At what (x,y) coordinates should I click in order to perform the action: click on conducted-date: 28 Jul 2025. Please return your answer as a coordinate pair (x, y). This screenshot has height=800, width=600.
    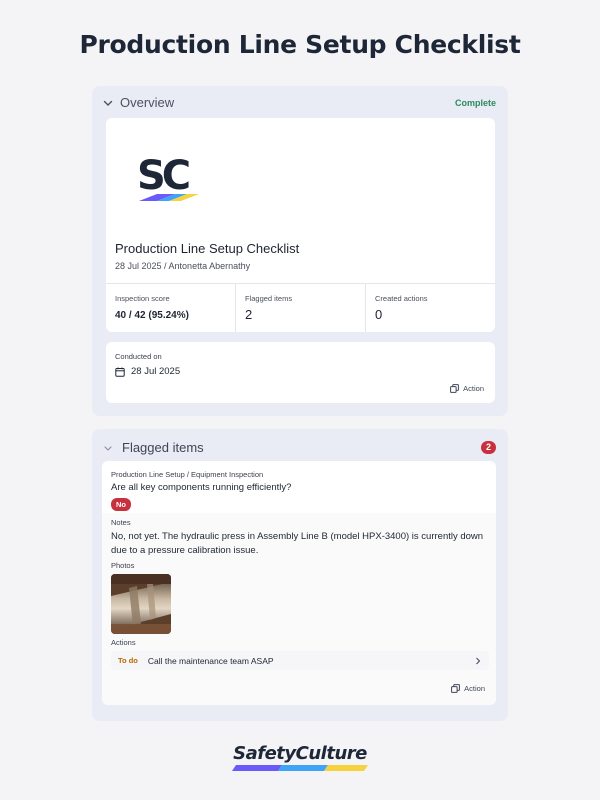
    Looking at the image, I should click on (147, 371).